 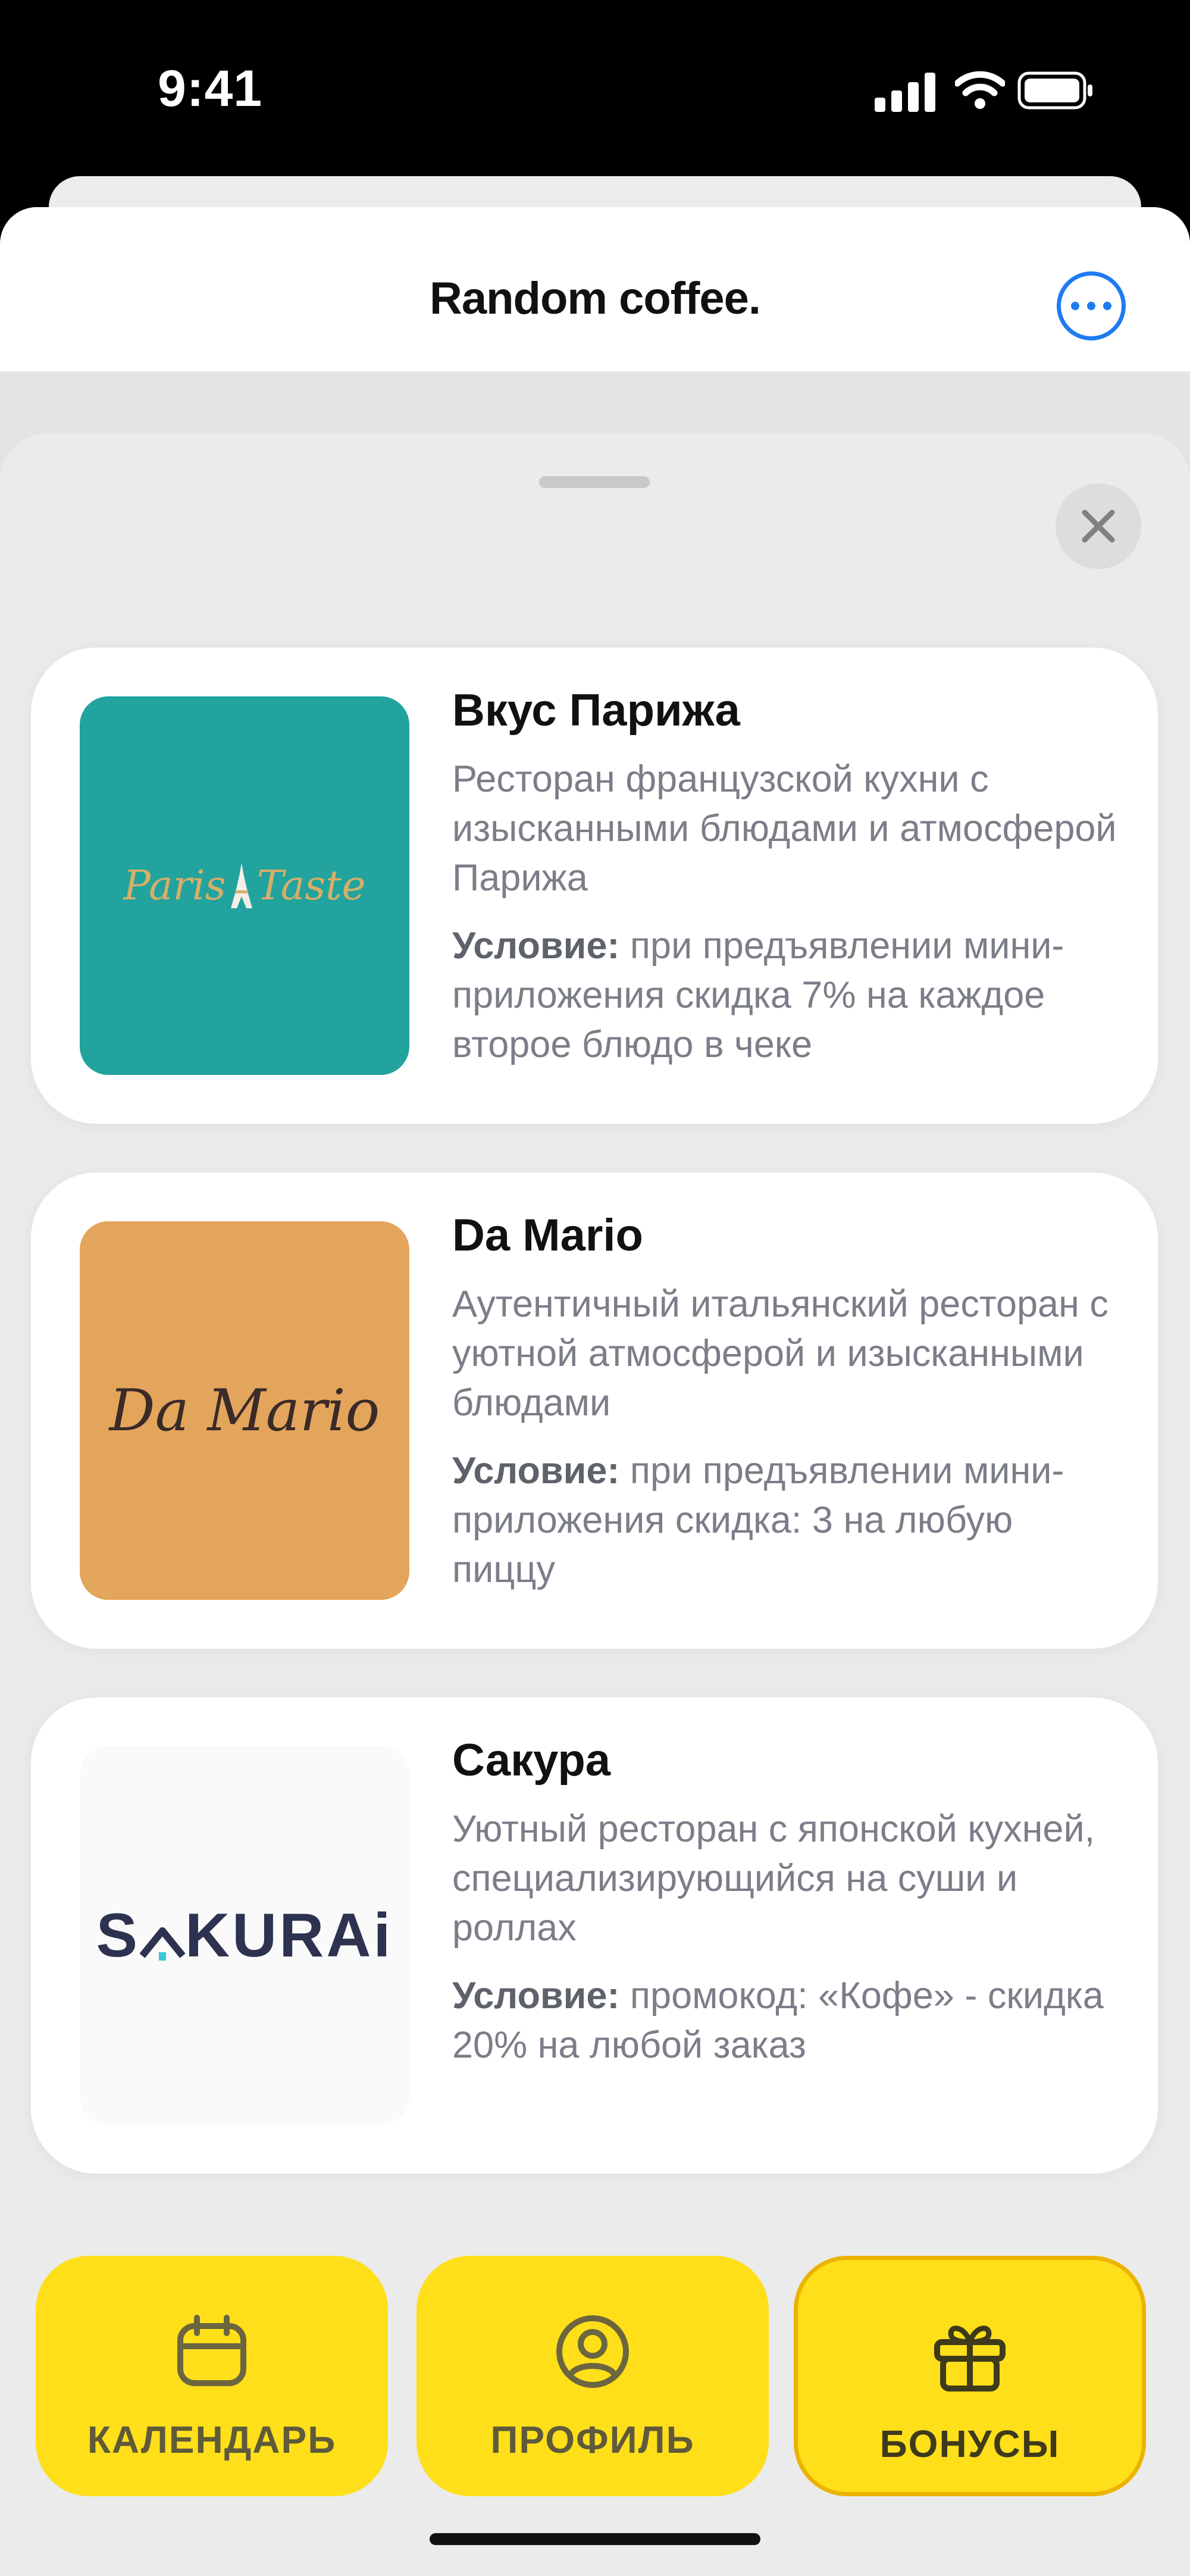 I want to click on restaurant-name: Сакура, so click(x=531, y=1760).